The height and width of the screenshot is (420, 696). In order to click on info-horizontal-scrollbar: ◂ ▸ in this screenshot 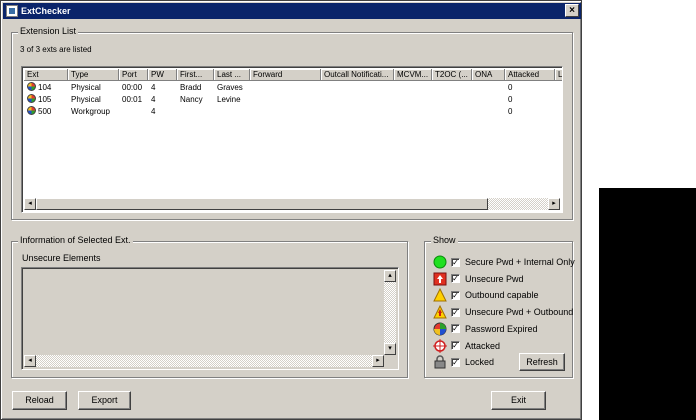, I will do `click(204, 361)`.